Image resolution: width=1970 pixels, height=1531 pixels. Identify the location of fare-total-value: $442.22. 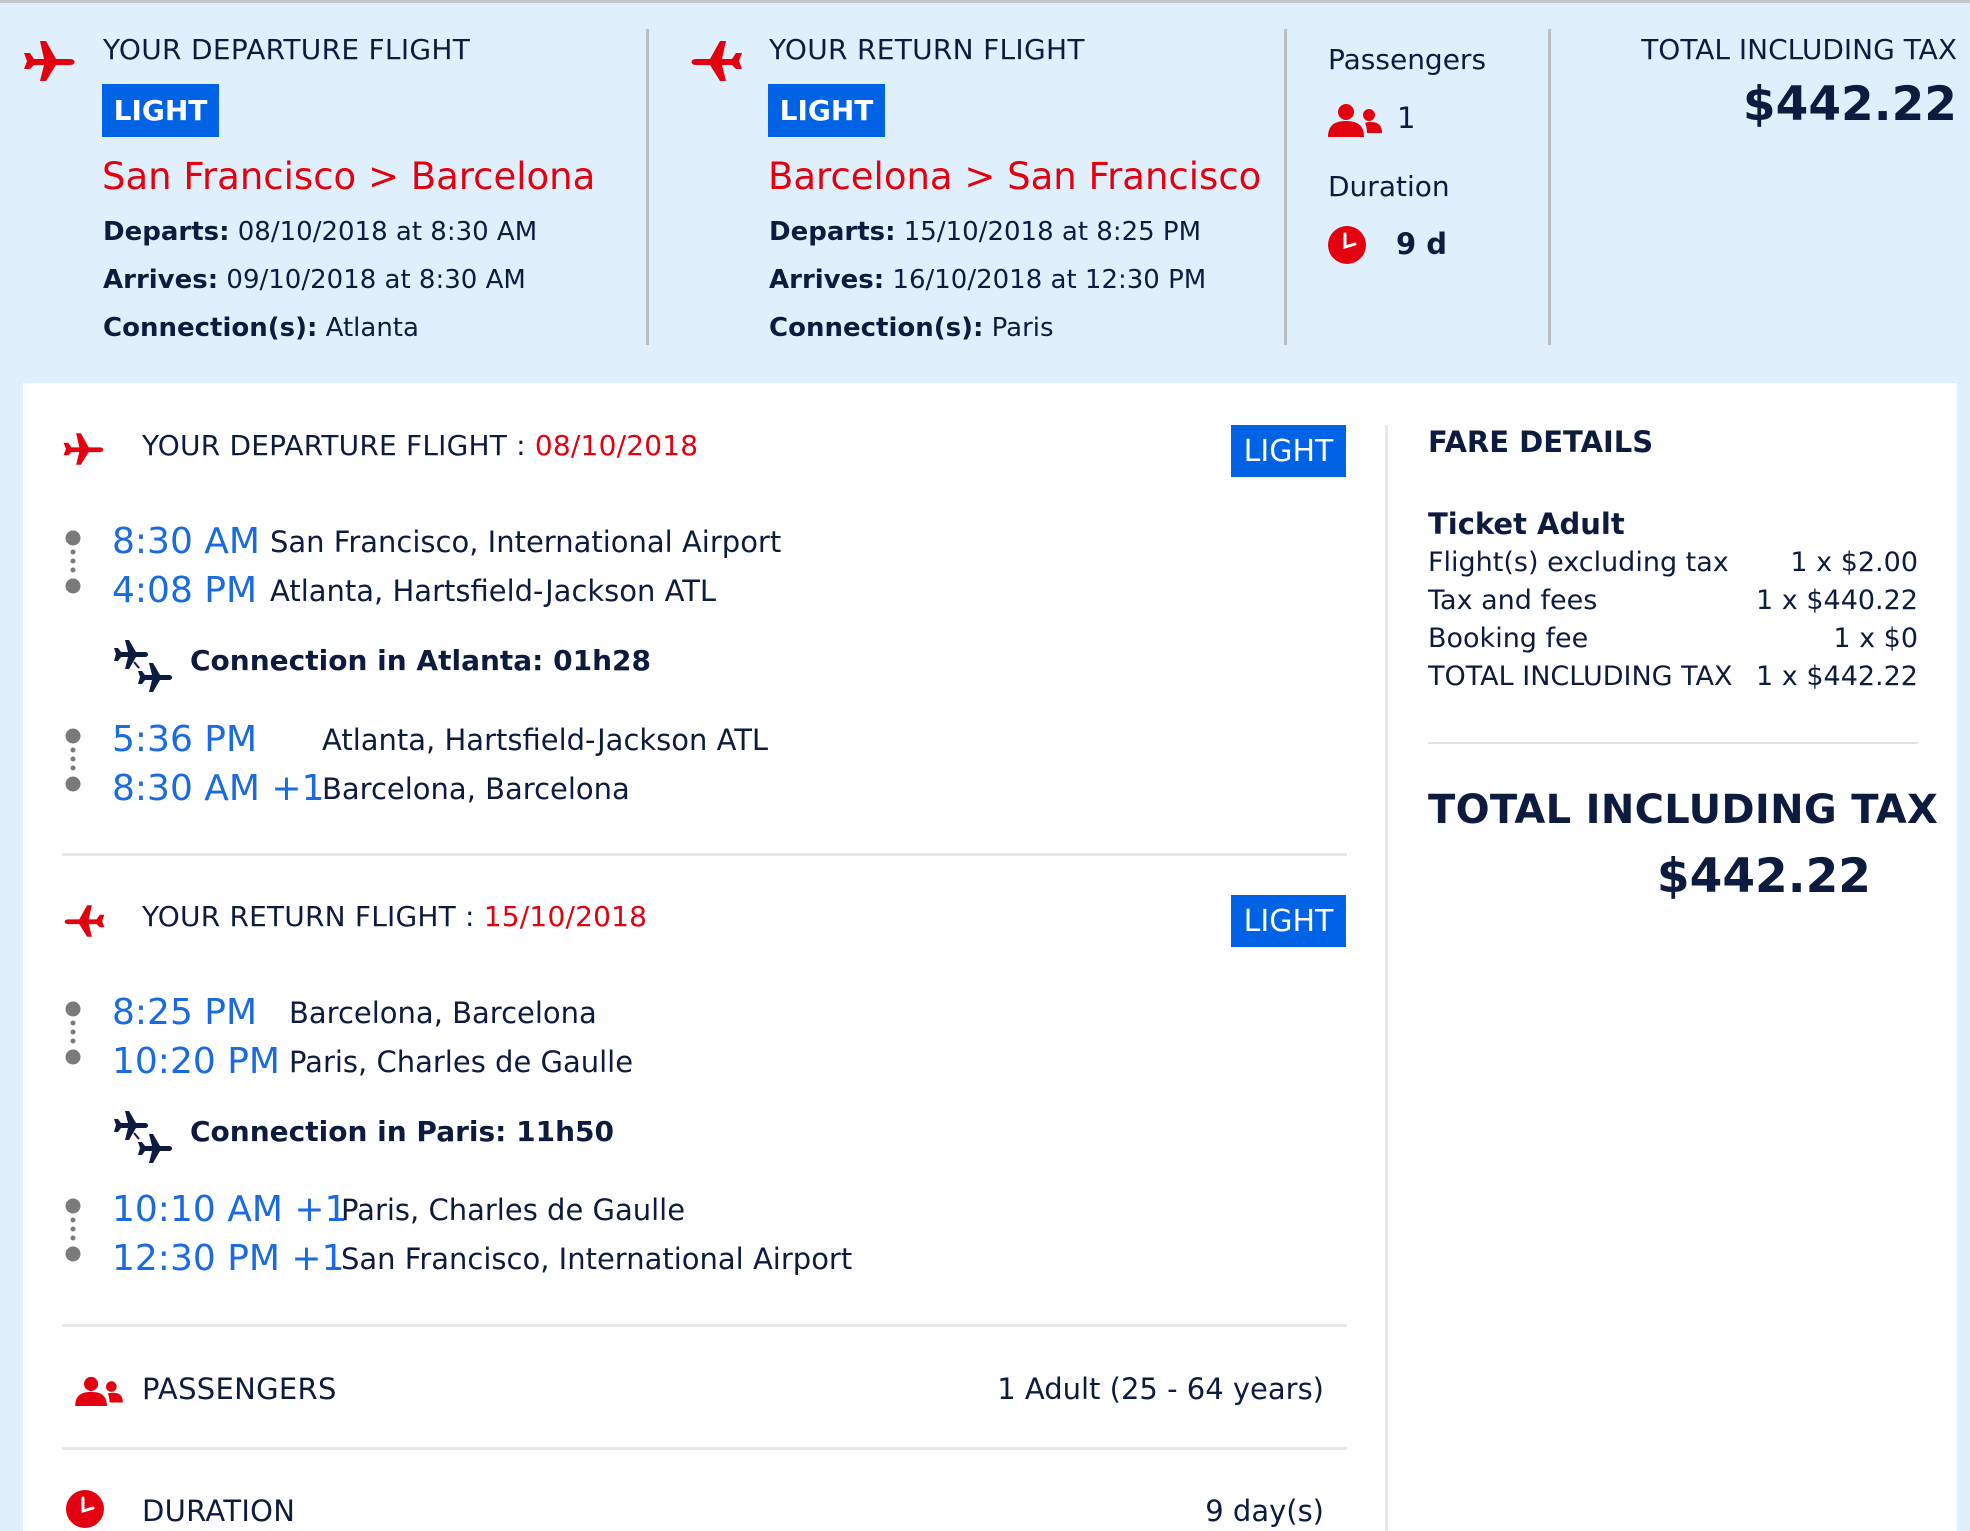
(1763, 876).